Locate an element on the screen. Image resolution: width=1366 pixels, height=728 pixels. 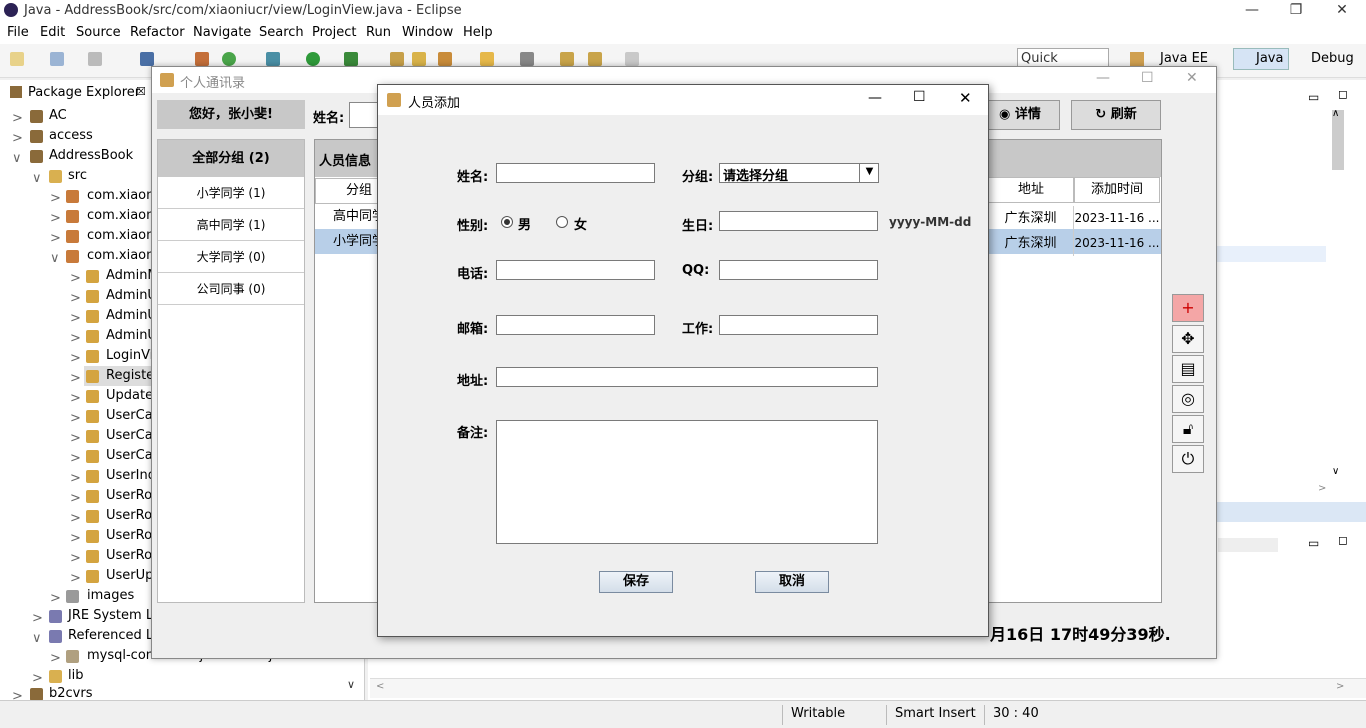
cancel-button: 取消 is located at coordinates (792, 582).